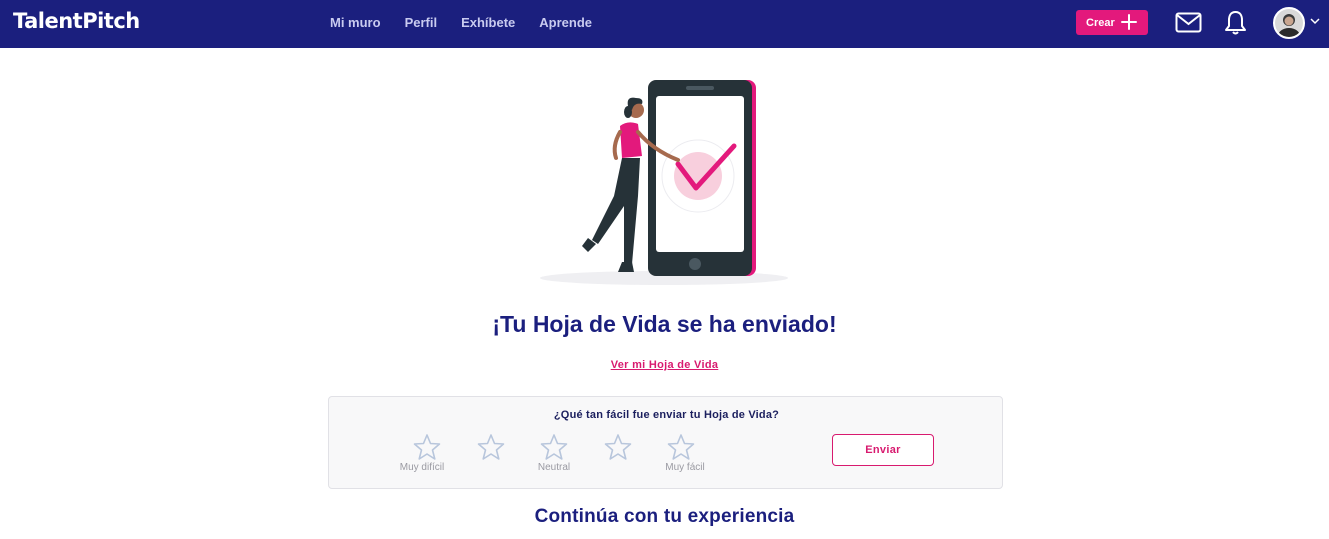 This screenshot has width=1329, height=539. What do you see at coordinates (664, 516) in the screenshot?
I see `continue-heading: Continúa con tu experiencia` at bounding box center [664, 516].